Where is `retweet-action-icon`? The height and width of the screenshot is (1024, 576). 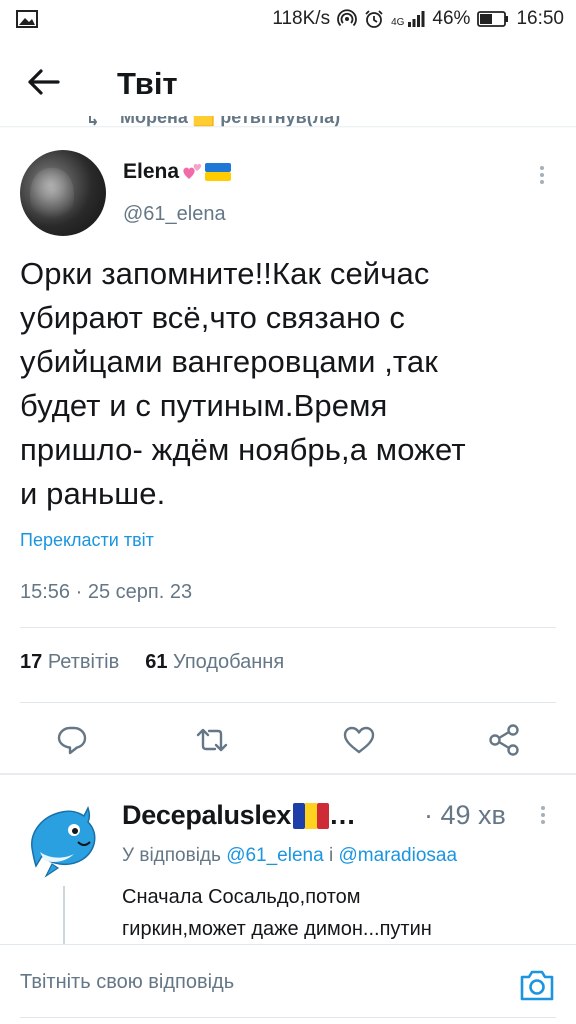 retweet-action-icon is located at coordinates (212, 740).